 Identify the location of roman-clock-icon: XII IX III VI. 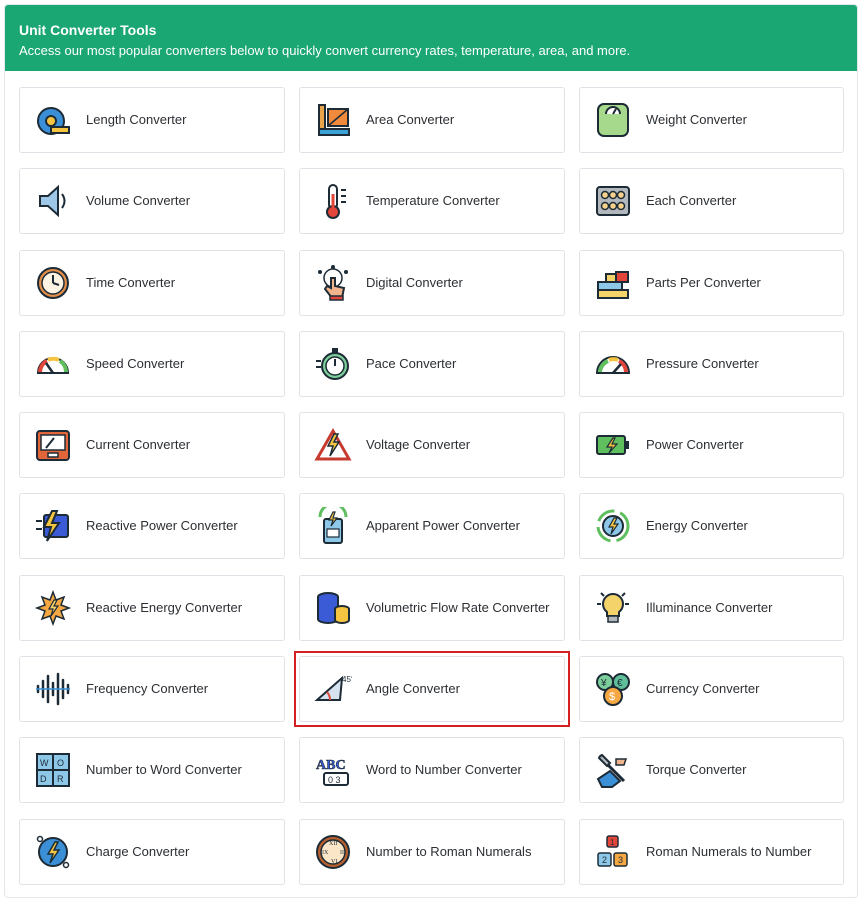
(333, 852).